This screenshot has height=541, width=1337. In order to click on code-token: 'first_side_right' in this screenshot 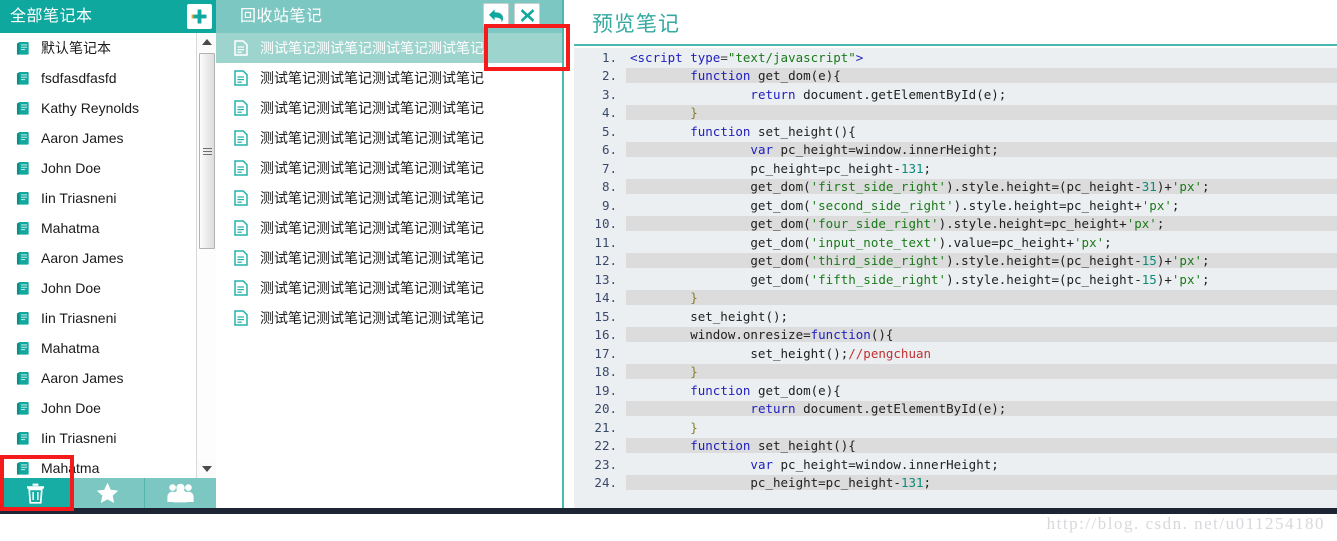, I will do `click(878, 187)`.